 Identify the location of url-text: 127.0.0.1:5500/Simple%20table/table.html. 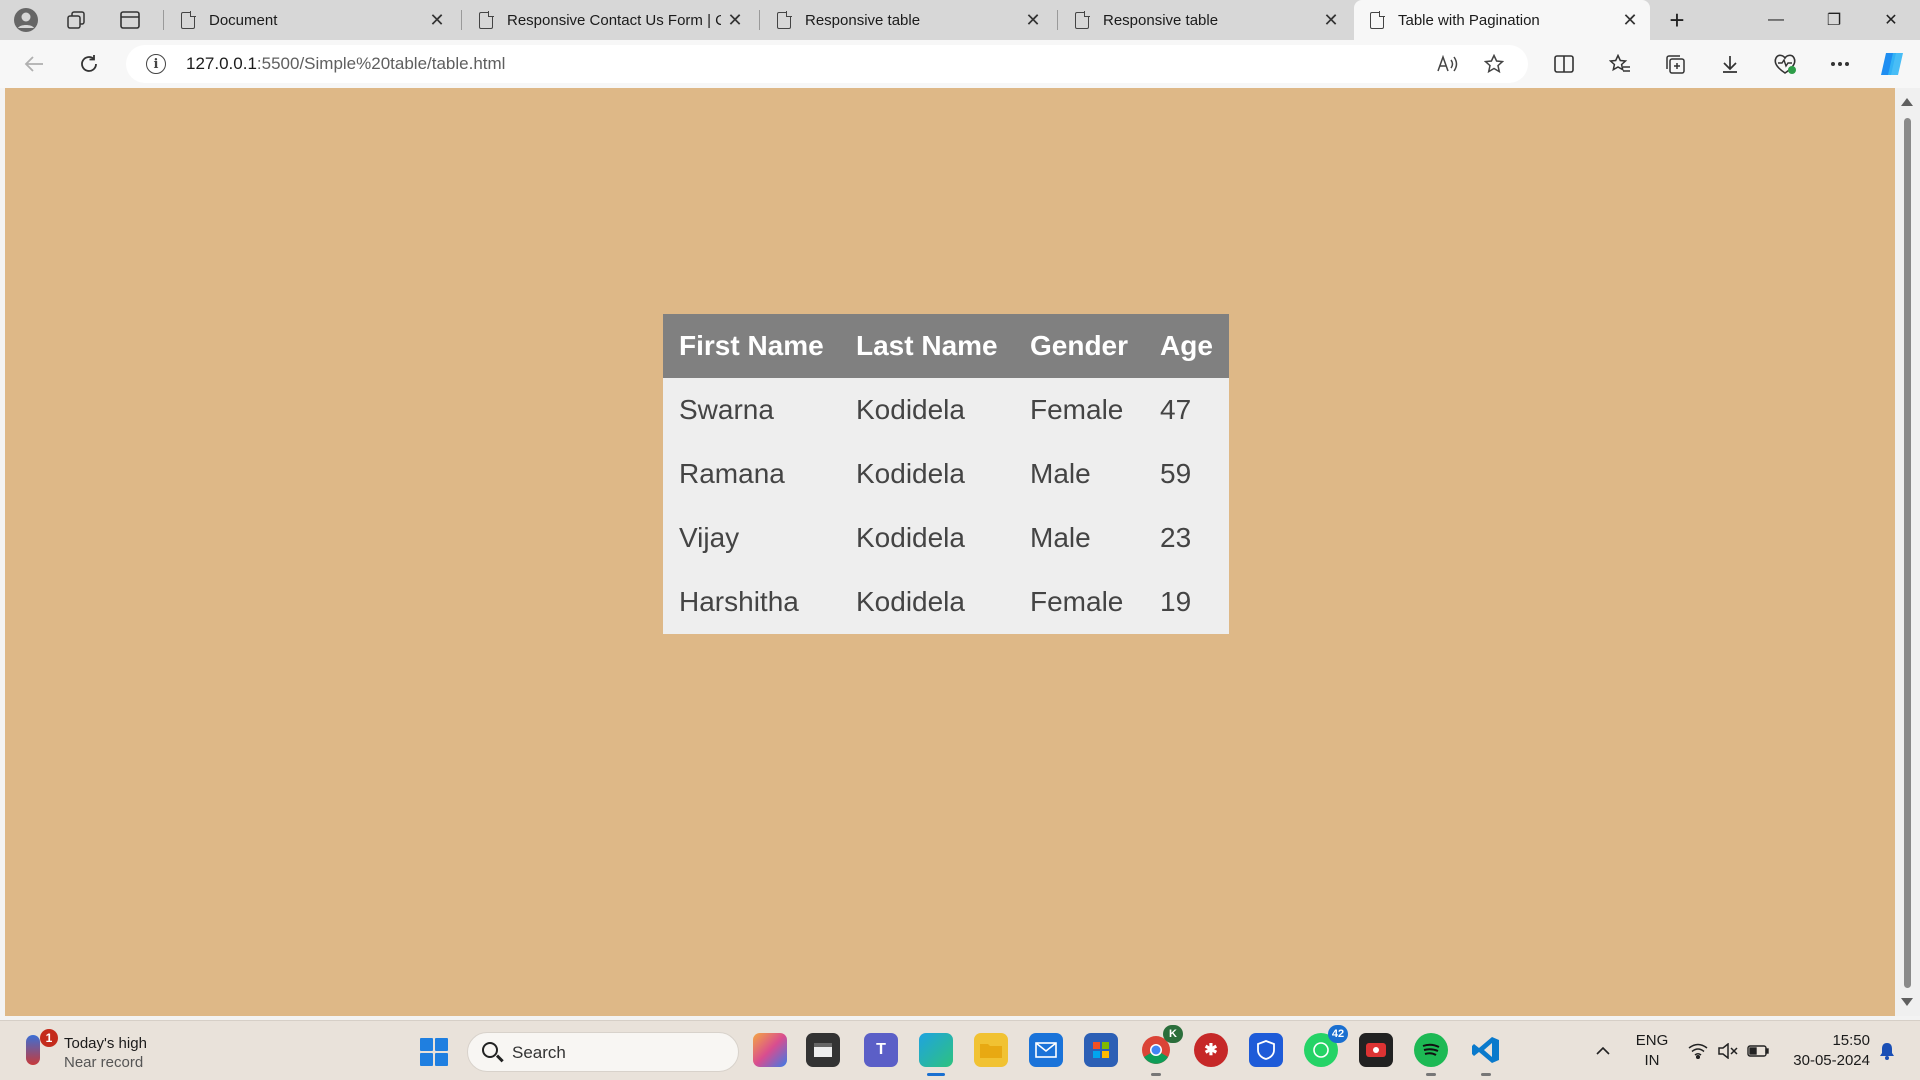
(345, 64).